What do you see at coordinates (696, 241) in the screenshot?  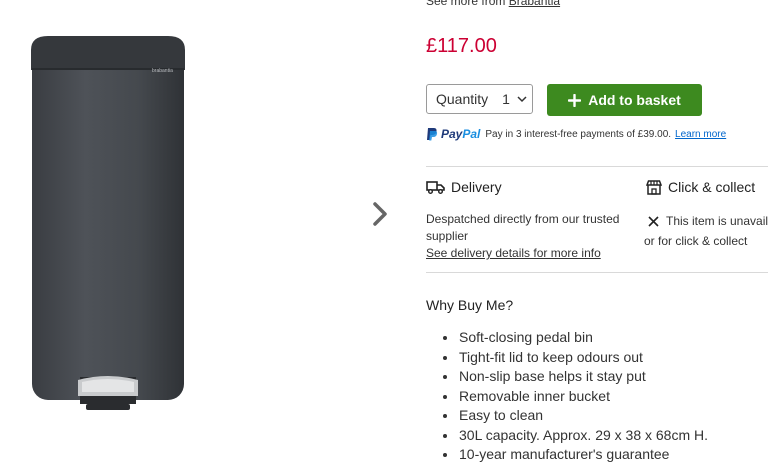 I see `collect-line-2: or for click & collect` at bounding box center [696, 241].